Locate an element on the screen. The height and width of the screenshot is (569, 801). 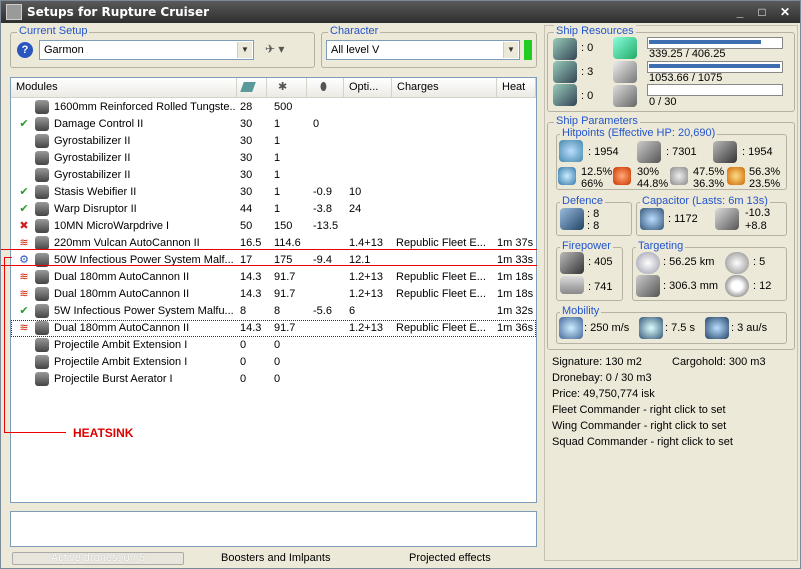
cpu-value: 339.25 / 406.25 is located at coordinates (687, 54).